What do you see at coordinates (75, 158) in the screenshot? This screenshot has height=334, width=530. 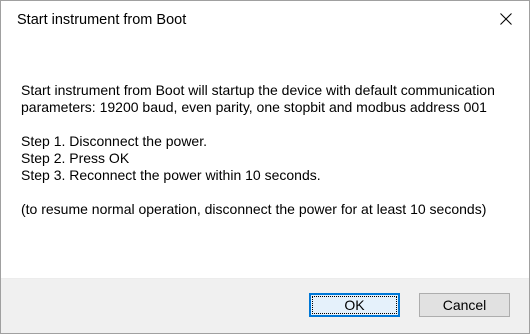 I see `step-2-text: Step 2. Press OK` at bounding box center [75, 158].